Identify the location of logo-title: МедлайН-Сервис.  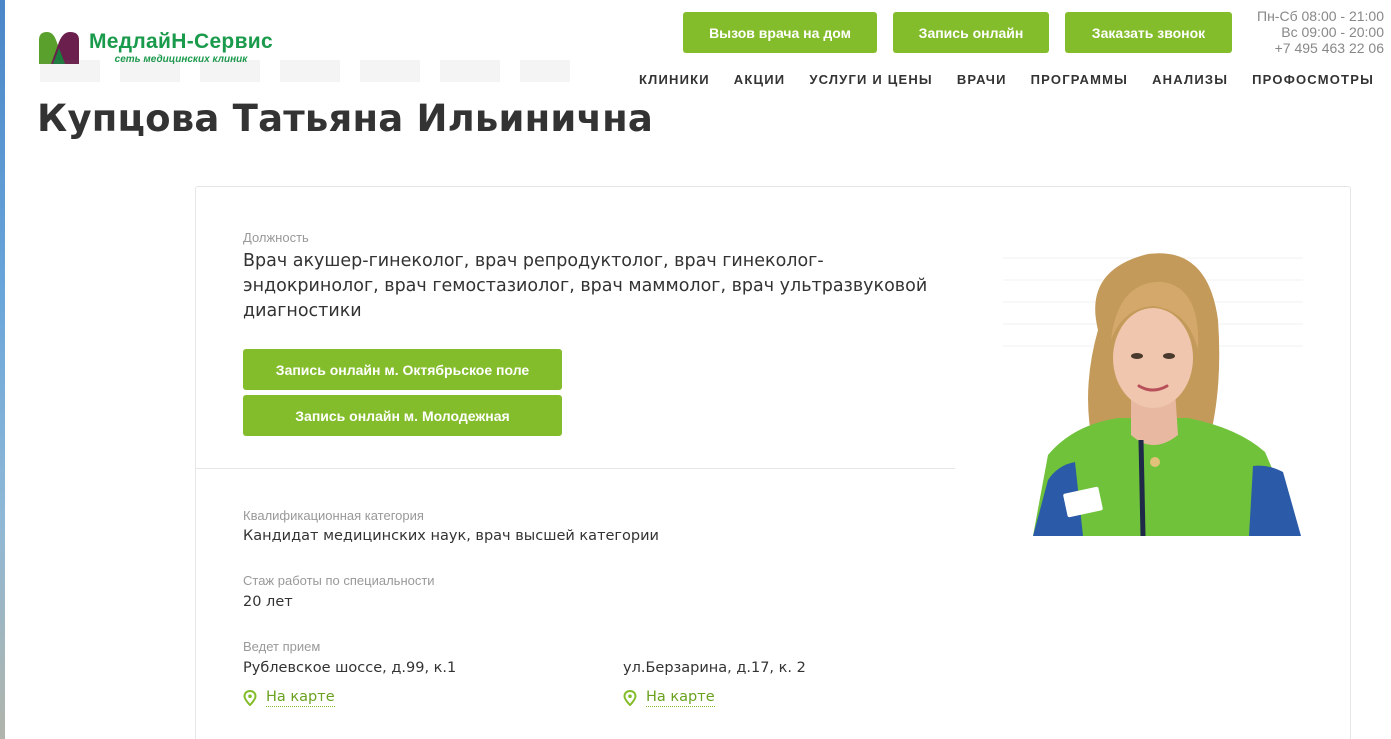
(181, 41).